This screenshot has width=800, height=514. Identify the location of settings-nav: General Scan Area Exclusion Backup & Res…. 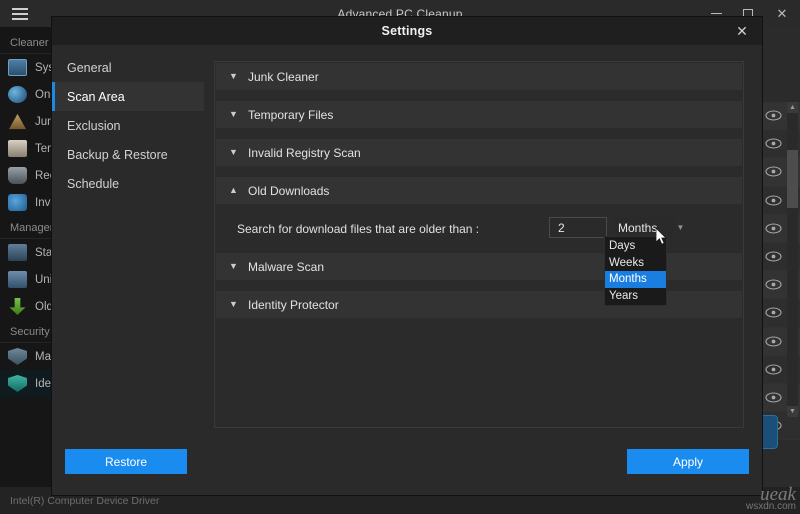
(128, 241).